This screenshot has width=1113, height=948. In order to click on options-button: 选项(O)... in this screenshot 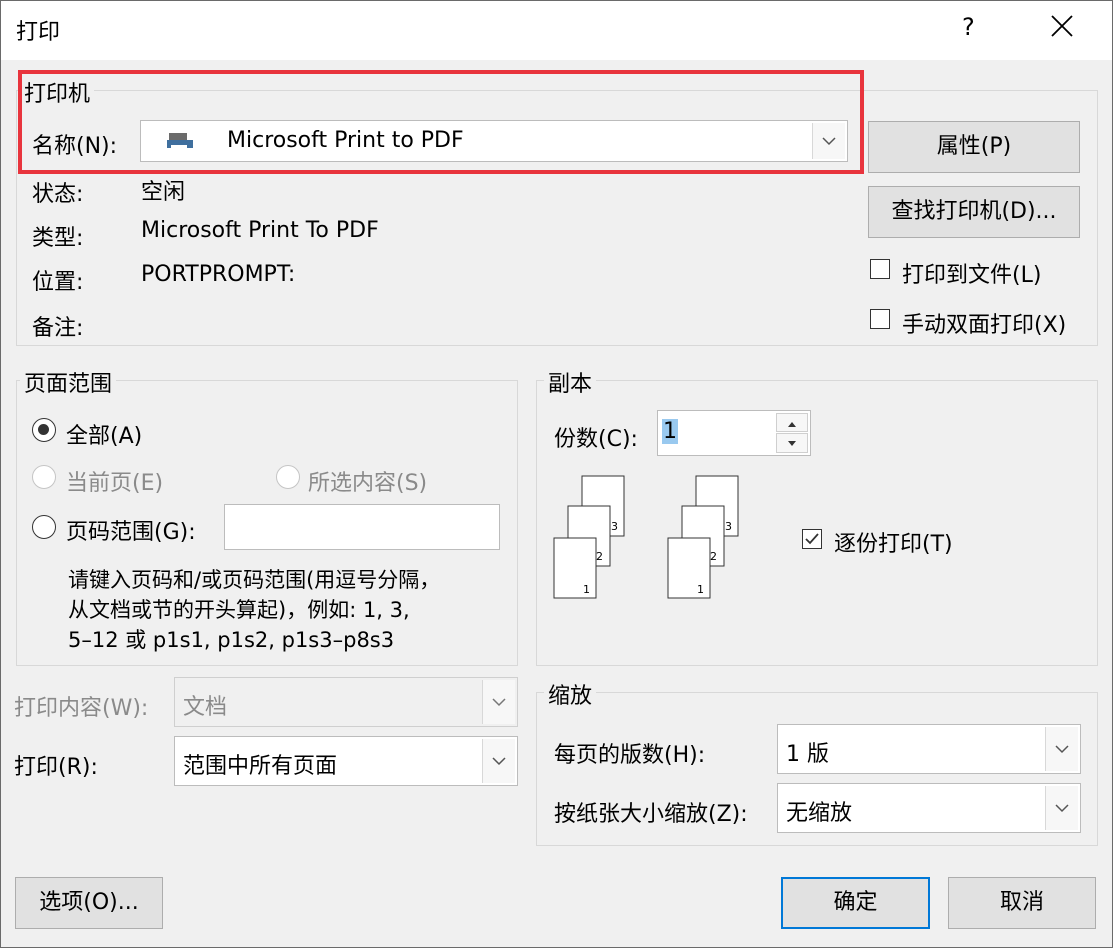, I will do `click(89, 903)`.